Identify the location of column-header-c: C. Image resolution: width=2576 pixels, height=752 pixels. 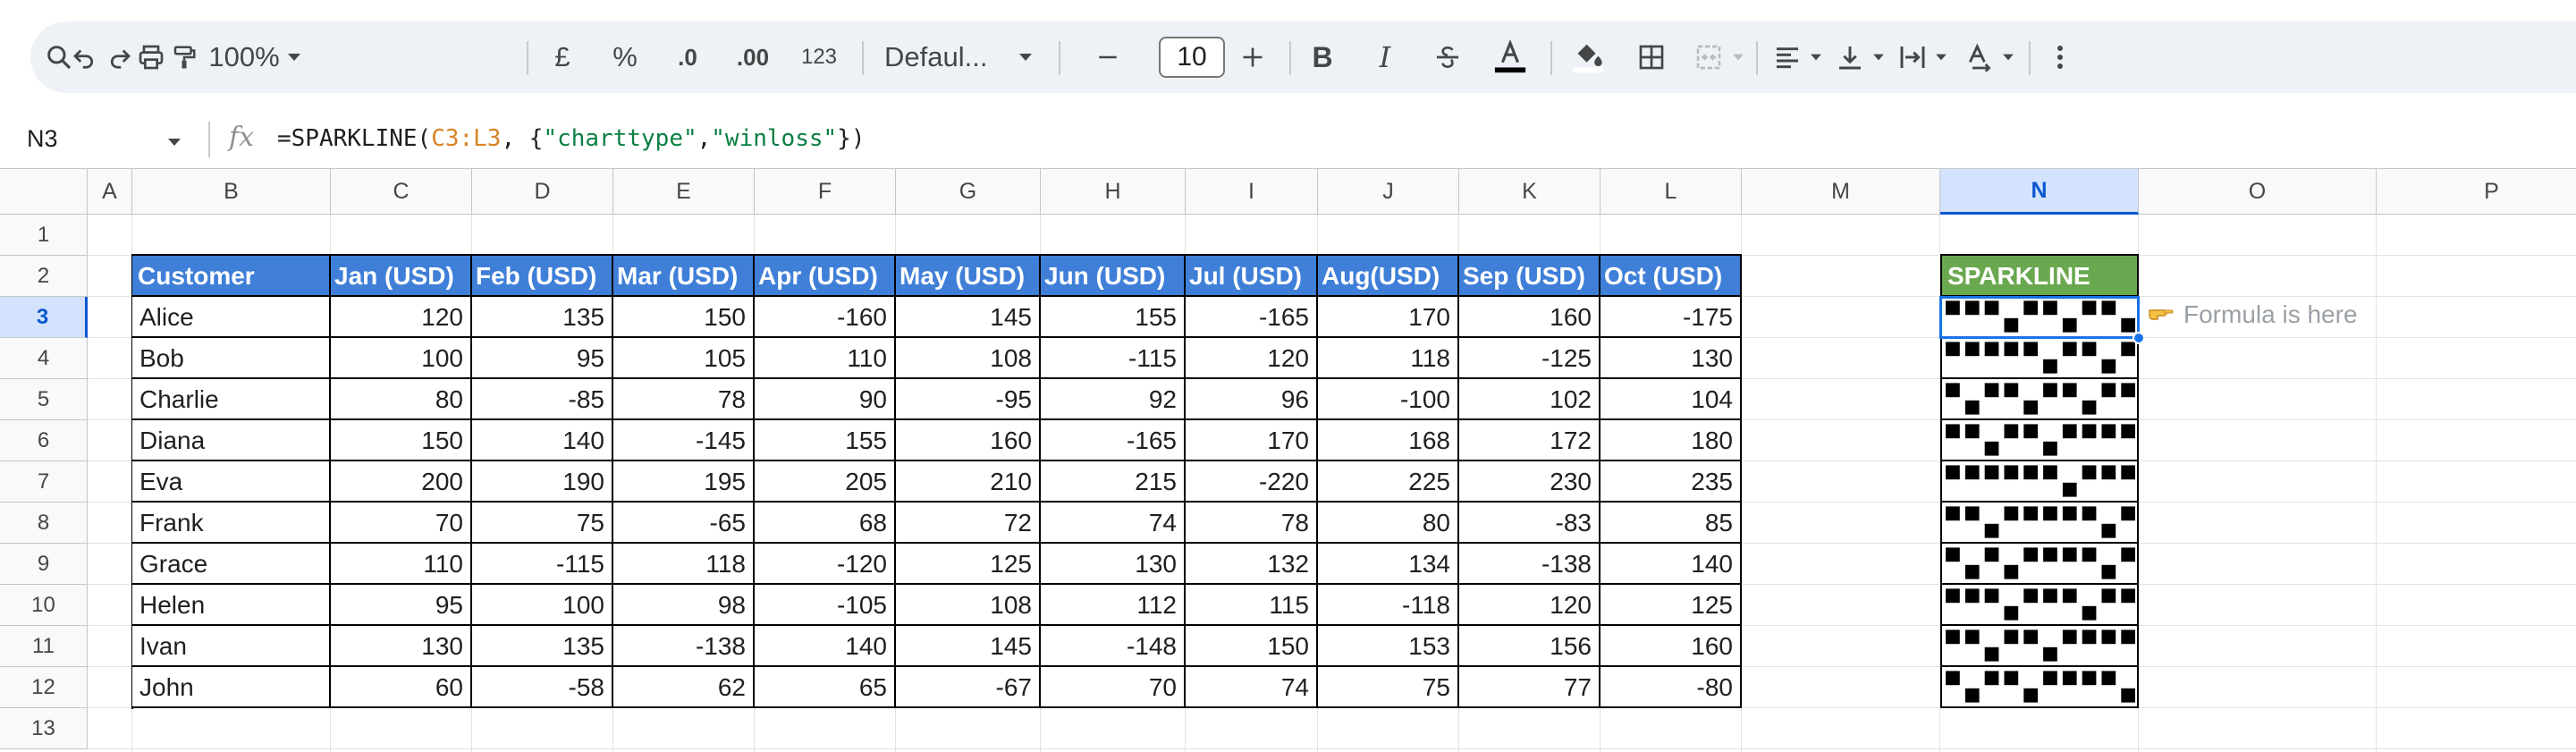
(401, 192).